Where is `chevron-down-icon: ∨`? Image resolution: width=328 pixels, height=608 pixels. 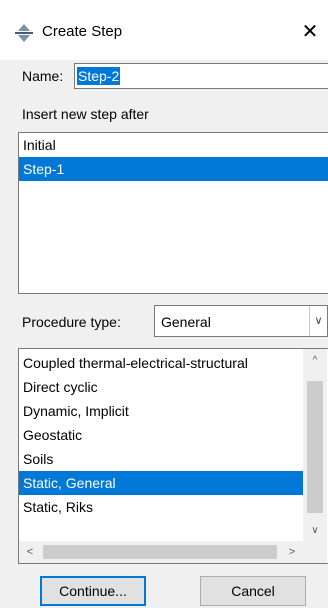
chevron-down-icon: ∨ is located at coordinates (318, 321).